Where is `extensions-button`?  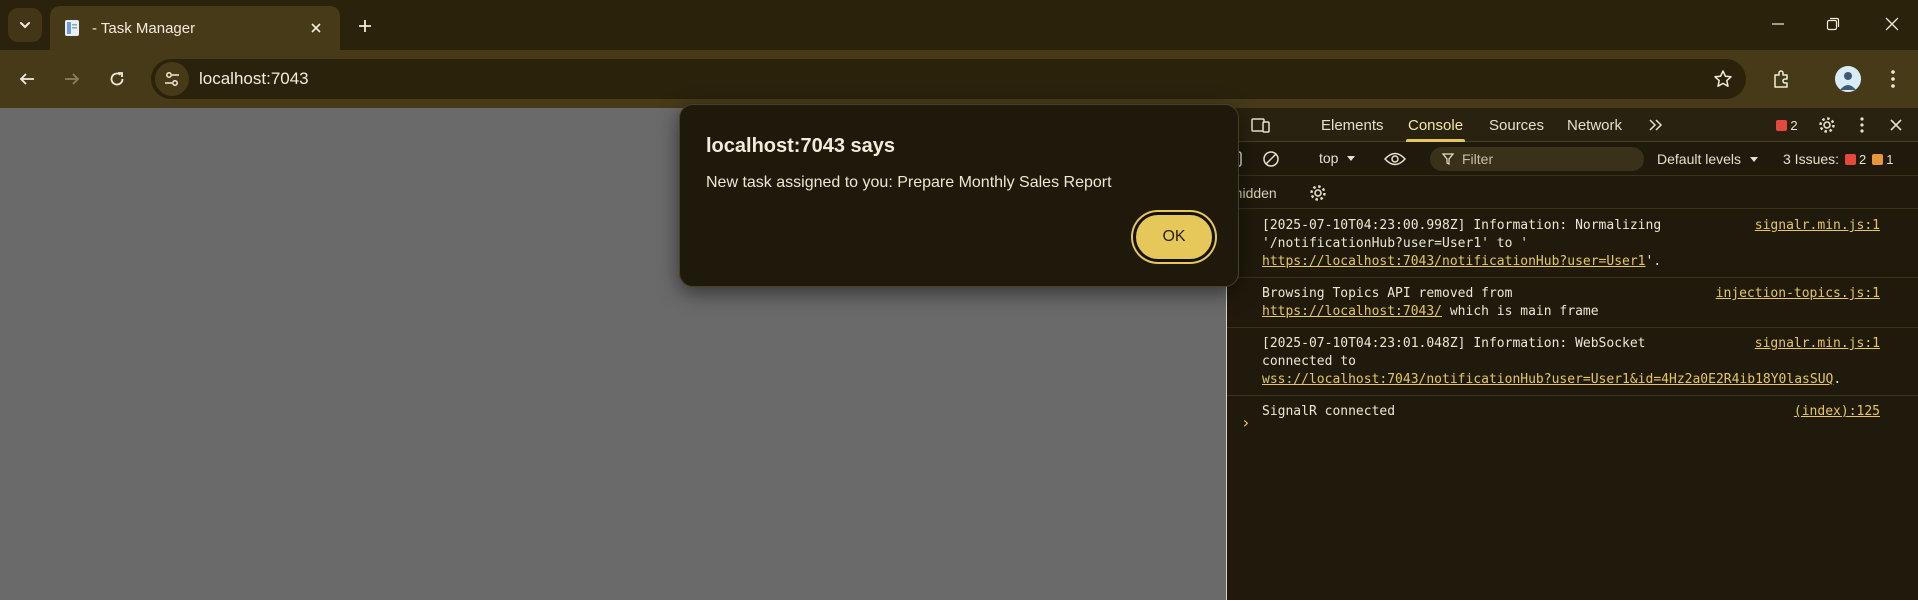
extensions-button is located at coordinates (1781, 79).